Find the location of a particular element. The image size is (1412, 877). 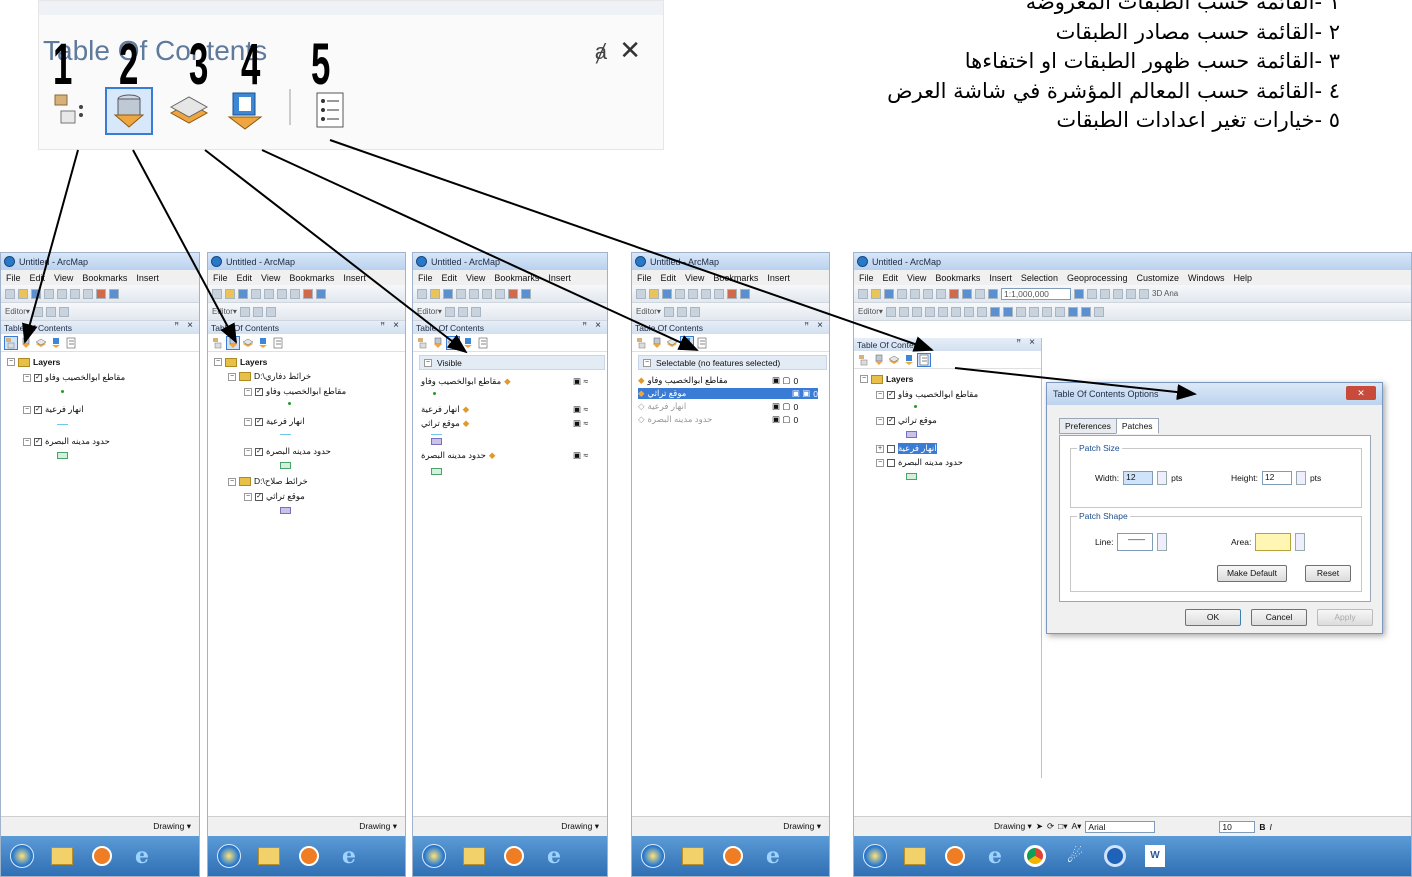

pin-icon: ꟸ is located at coordinates (176, 325).